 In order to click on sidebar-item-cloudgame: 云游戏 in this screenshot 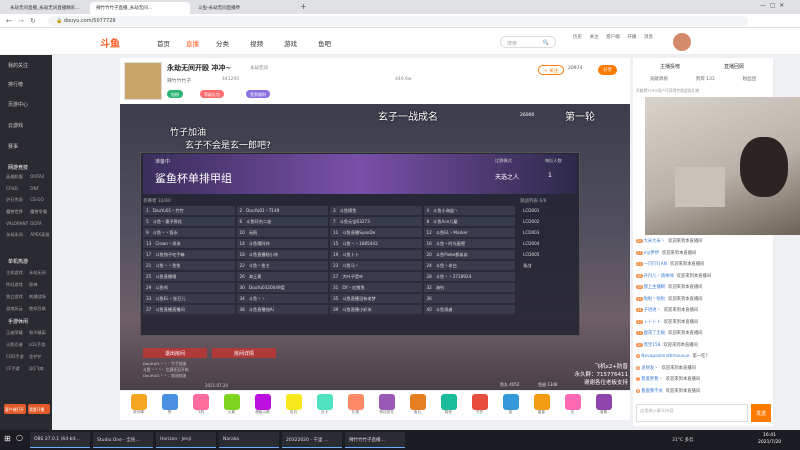, I will do `click(15, 125)`.